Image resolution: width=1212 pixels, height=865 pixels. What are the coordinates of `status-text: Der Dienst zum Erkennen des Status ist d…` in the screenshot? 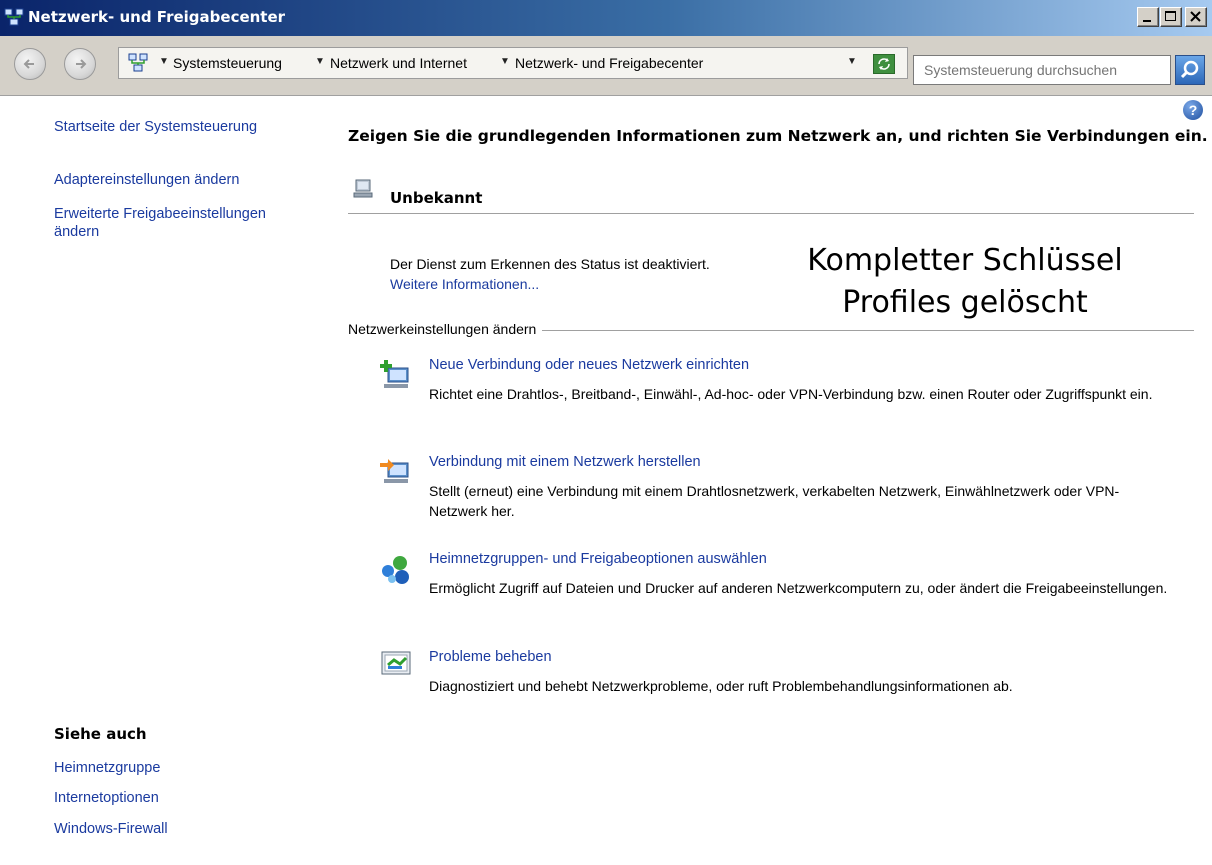 It's located at (550, 264).